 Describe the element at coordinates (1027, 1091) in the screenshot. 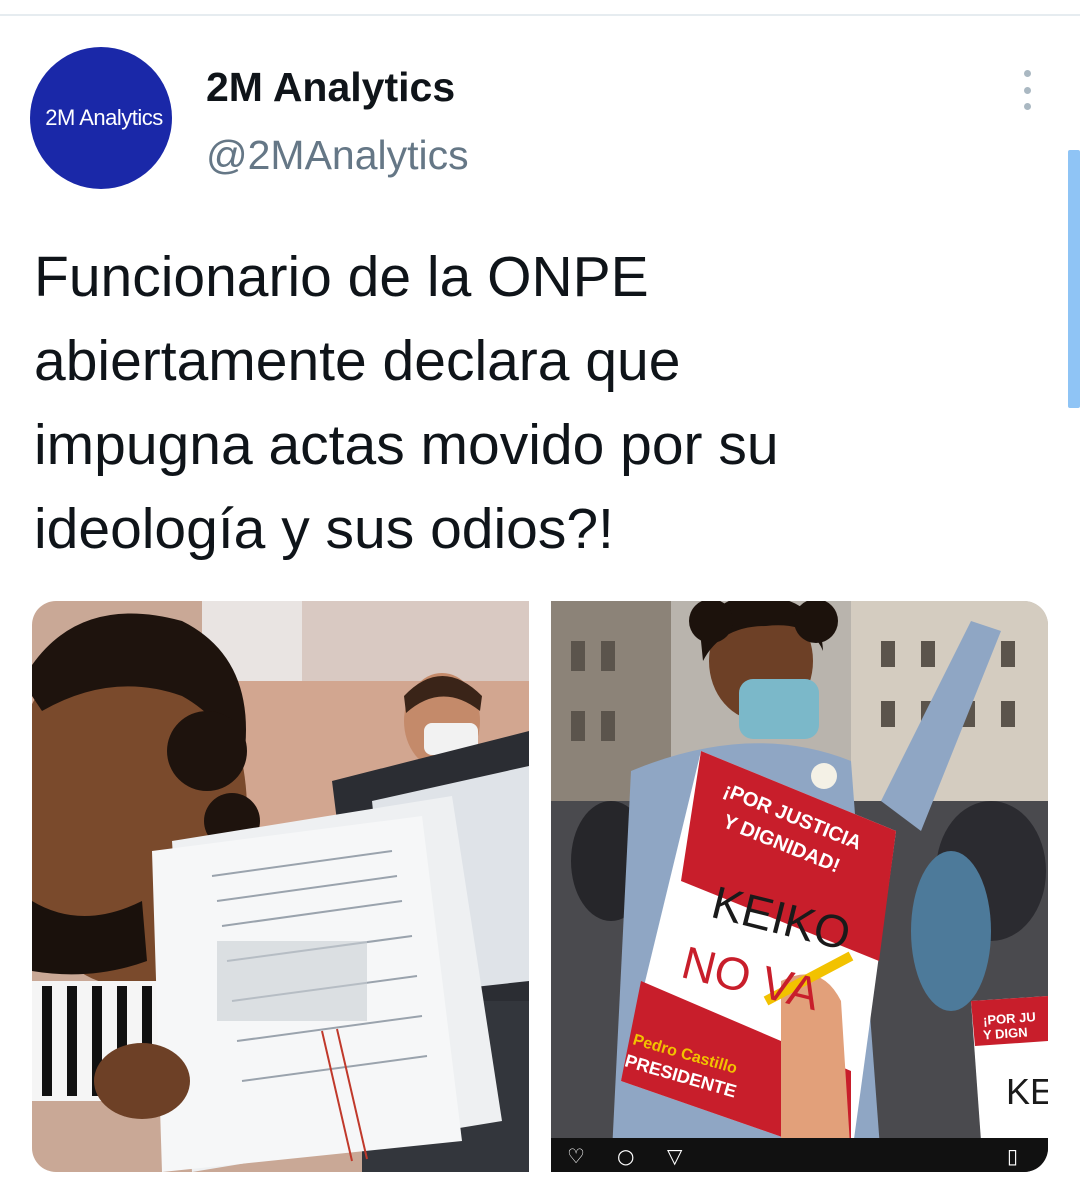

I see `second-sign-line3: KE` at that location.